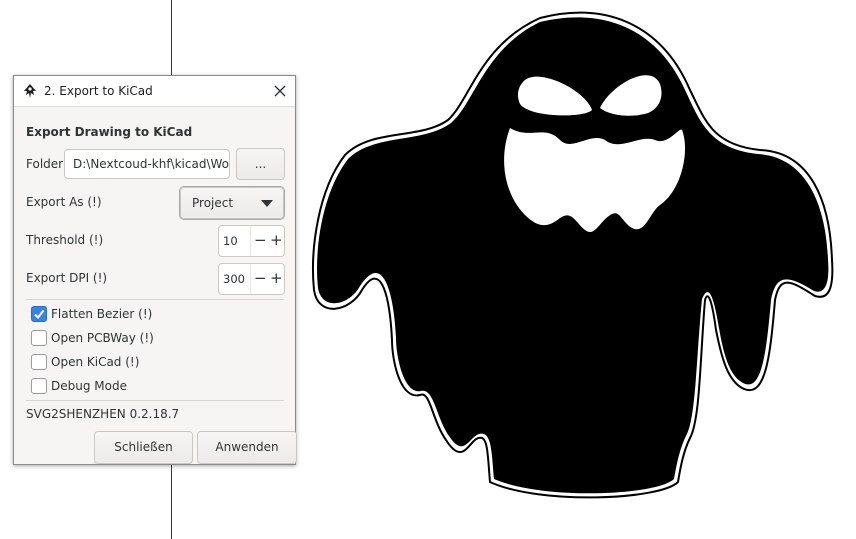 Image resolution: width=856 pixels, height=539 pixels. I want to click on debug-mode-checkbox, so click(39, 386).